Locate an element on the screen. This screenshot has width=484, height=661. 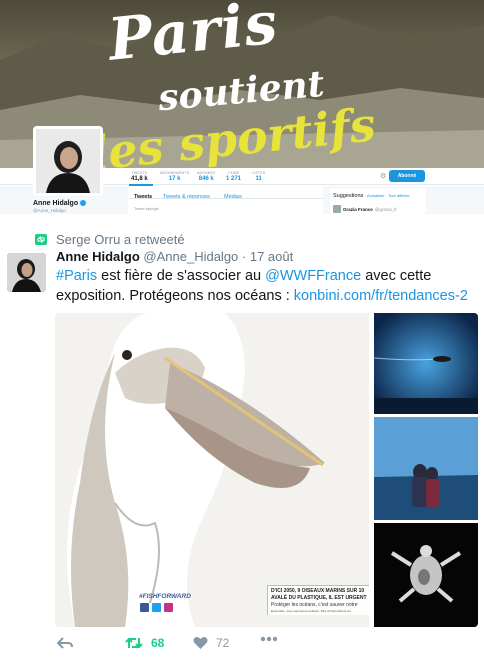
tweet-actions: 68 72 is located at coordinates (242, 645).